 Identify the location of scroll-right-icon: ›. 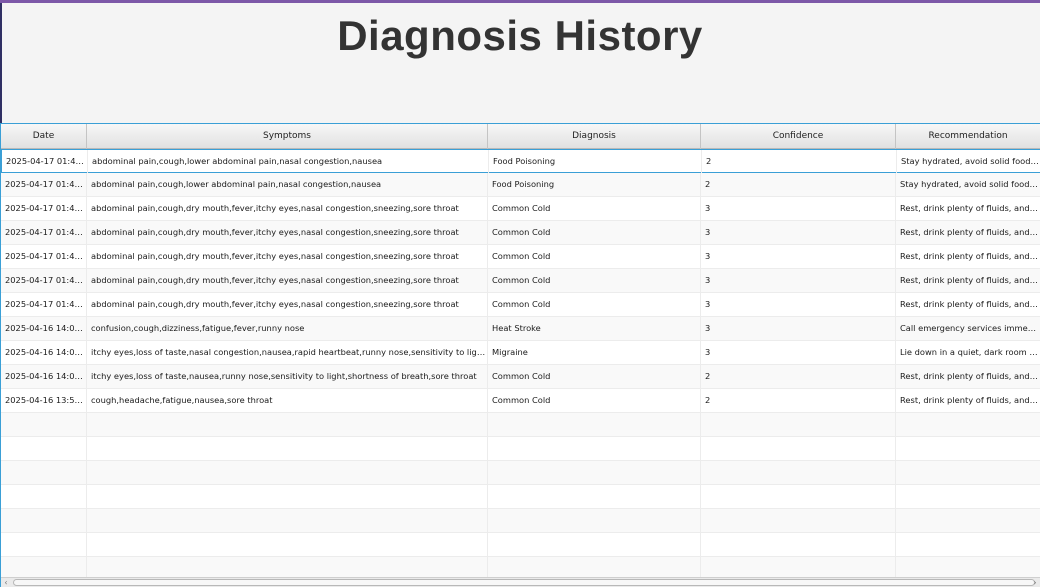
(1035, 582).